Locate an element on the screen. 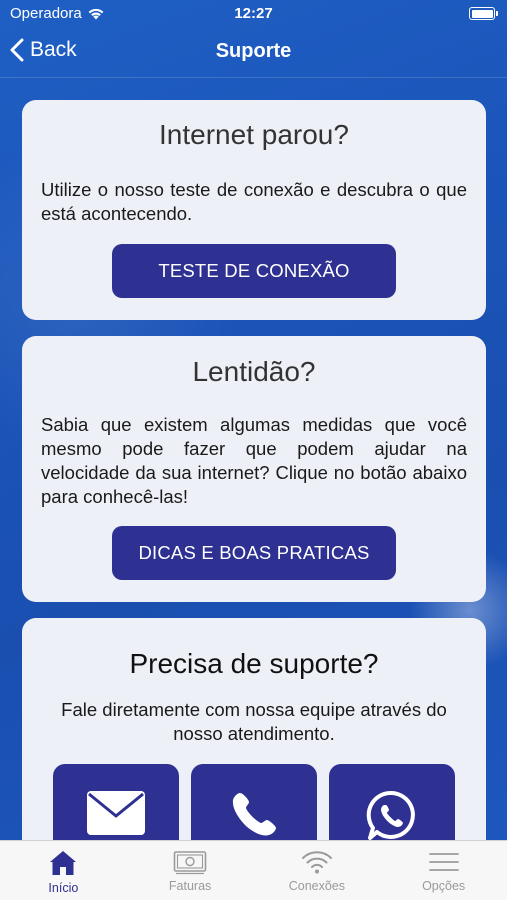  tab-conexoes: Conexões is located at coordinates (317, 870).